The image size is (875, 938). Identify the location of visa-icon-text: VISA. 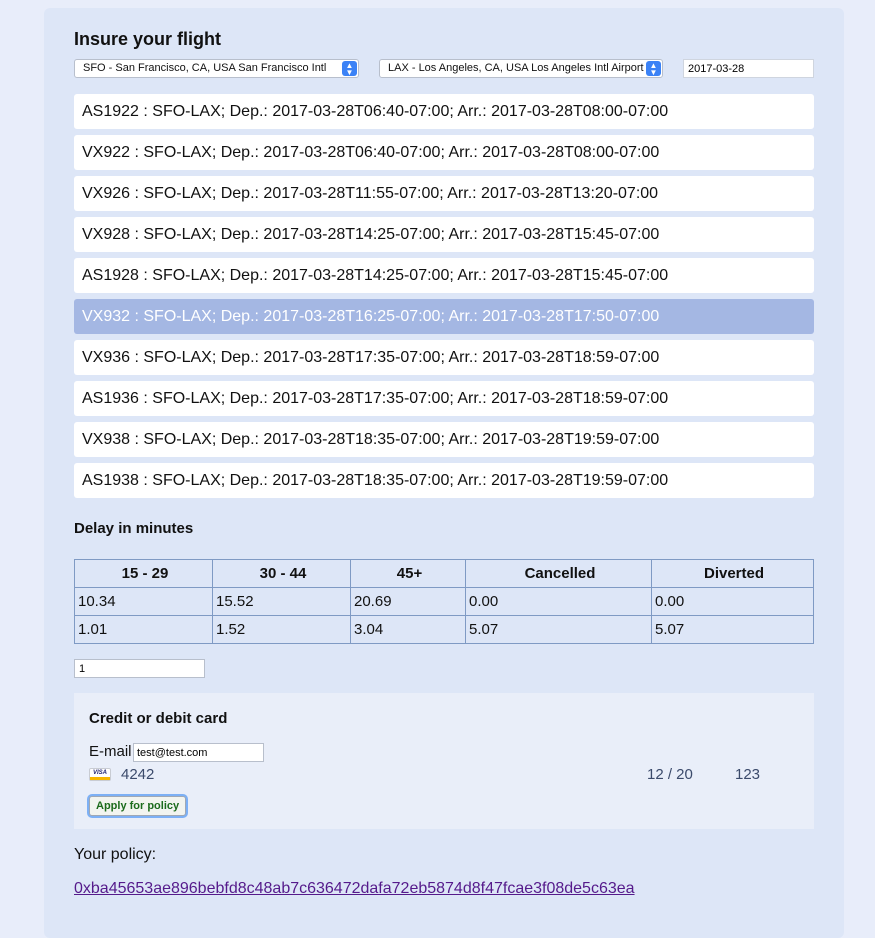
(99, 773).